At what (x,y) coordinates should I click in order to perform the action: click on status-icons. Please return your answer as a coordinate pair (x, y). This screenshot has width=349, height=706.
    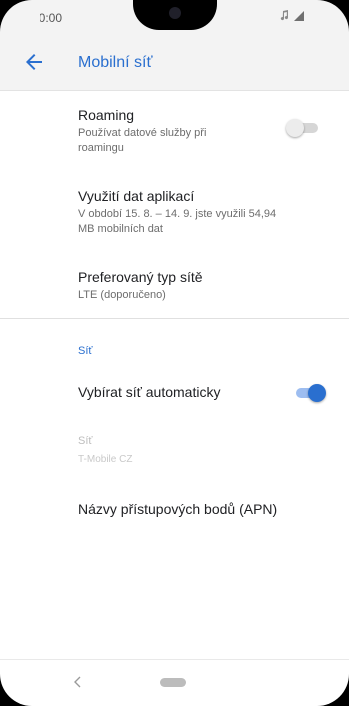
    Looking at the image, I should click on (297, 15).